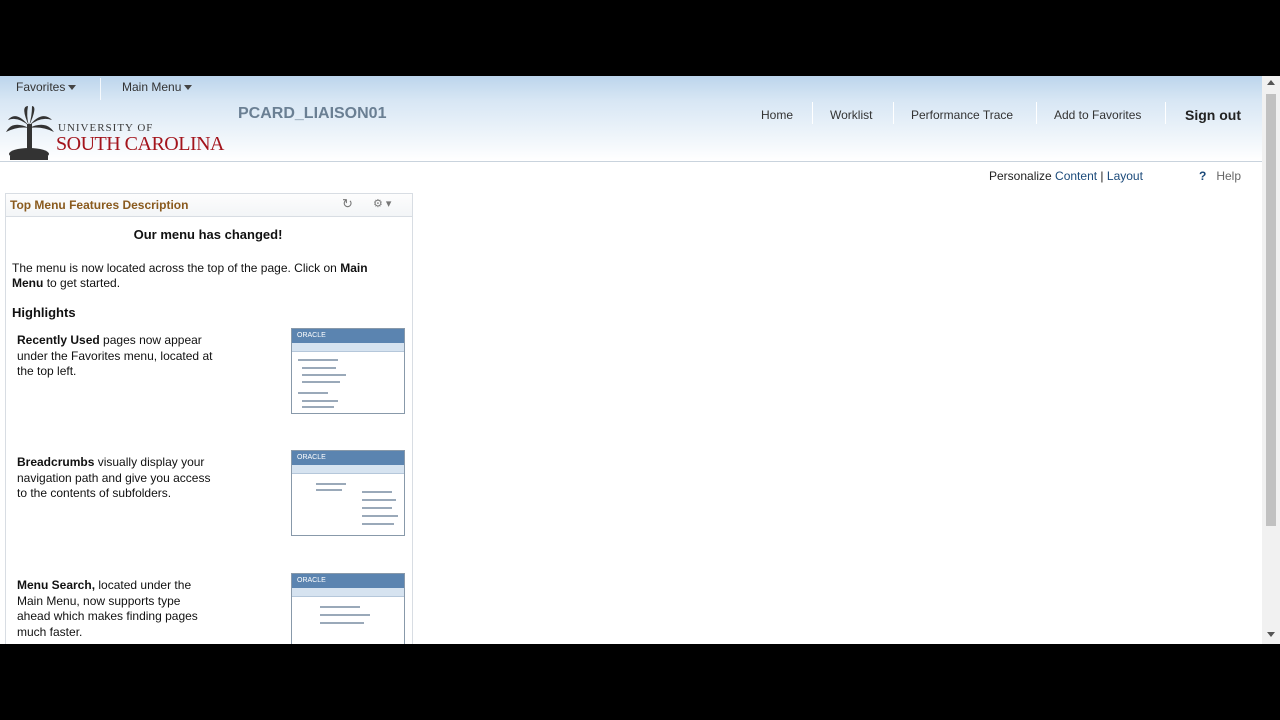 The height and width of the screenshot is (720, 1280). I want to click on vertical-scrollbar, so click(1271, 360).